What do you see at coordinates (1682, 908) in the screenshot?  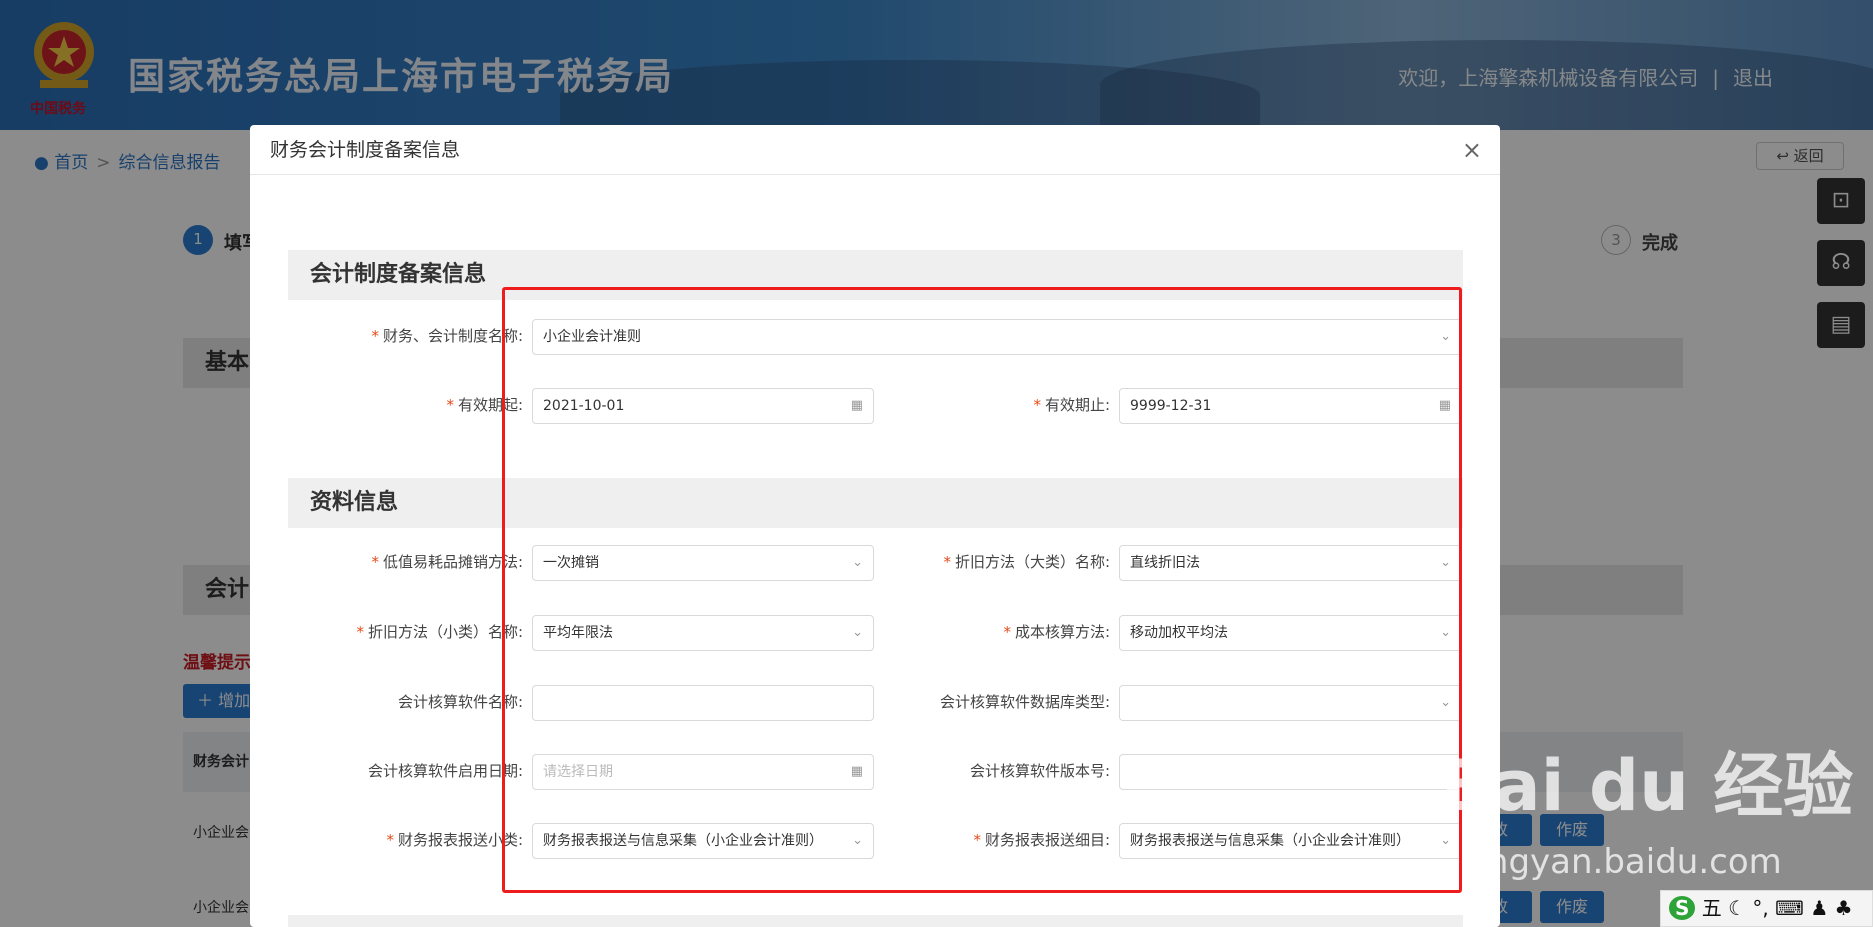 I see `sogou-logo-icon: S` at bounding box center [1682, 908].